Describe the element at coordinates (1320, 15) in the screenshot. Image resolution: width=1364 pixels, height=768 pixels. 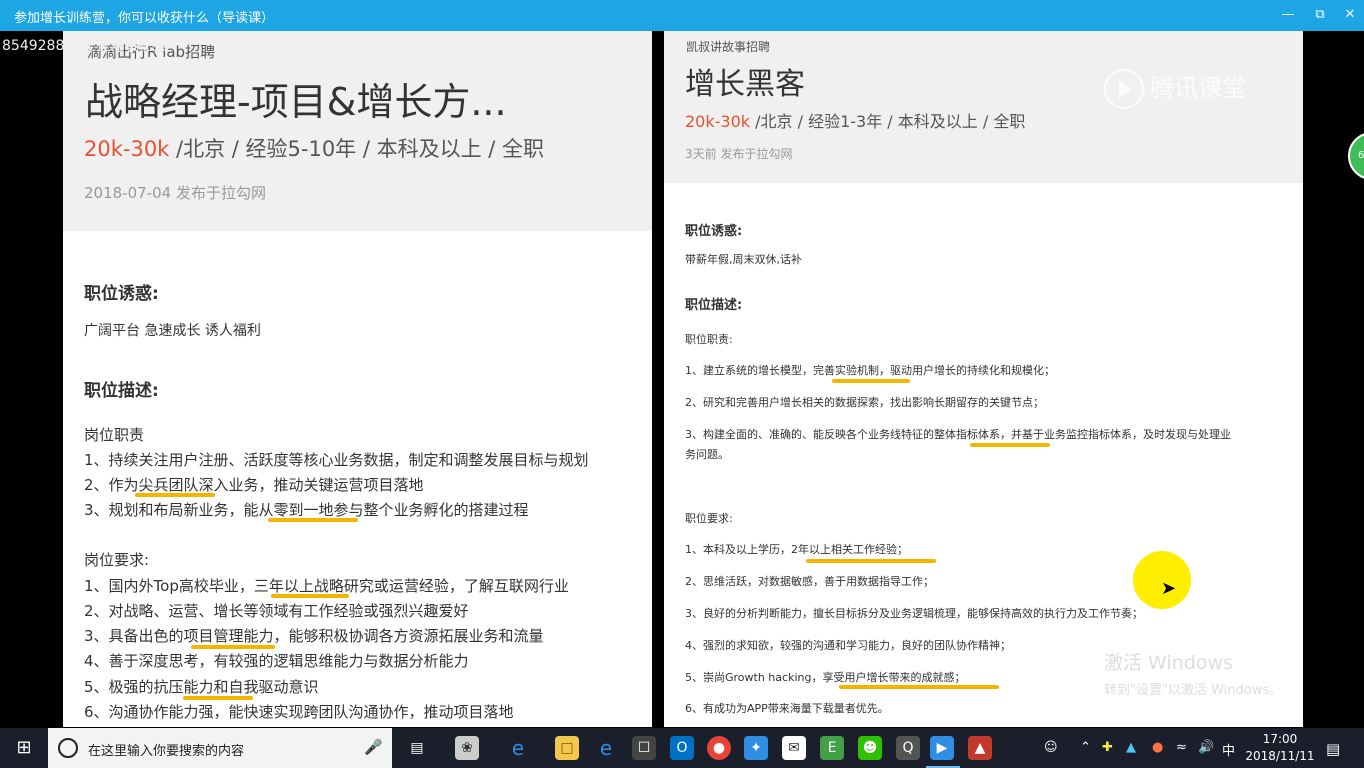
I see `restore-button: ⧉` at that location.